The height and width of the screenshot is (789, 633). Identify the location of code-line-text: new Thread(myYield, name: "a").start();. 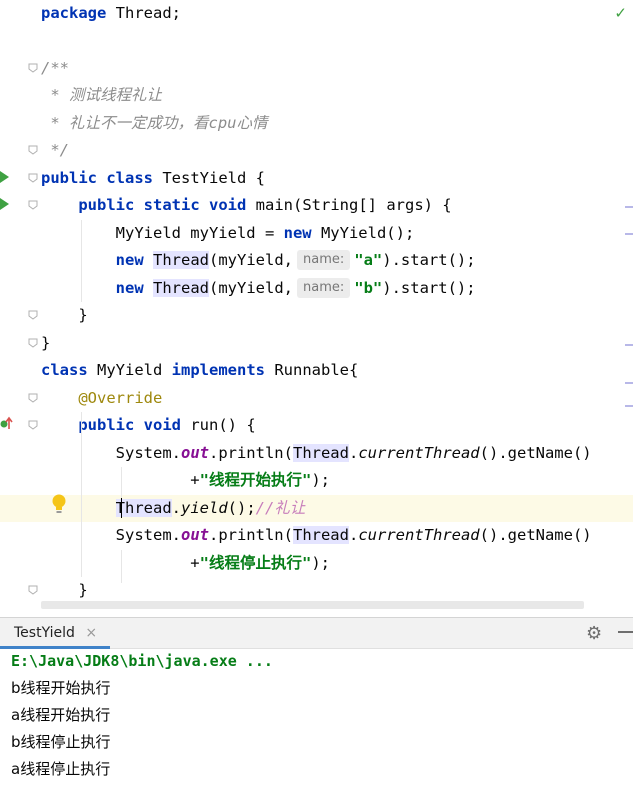
(258, 260).